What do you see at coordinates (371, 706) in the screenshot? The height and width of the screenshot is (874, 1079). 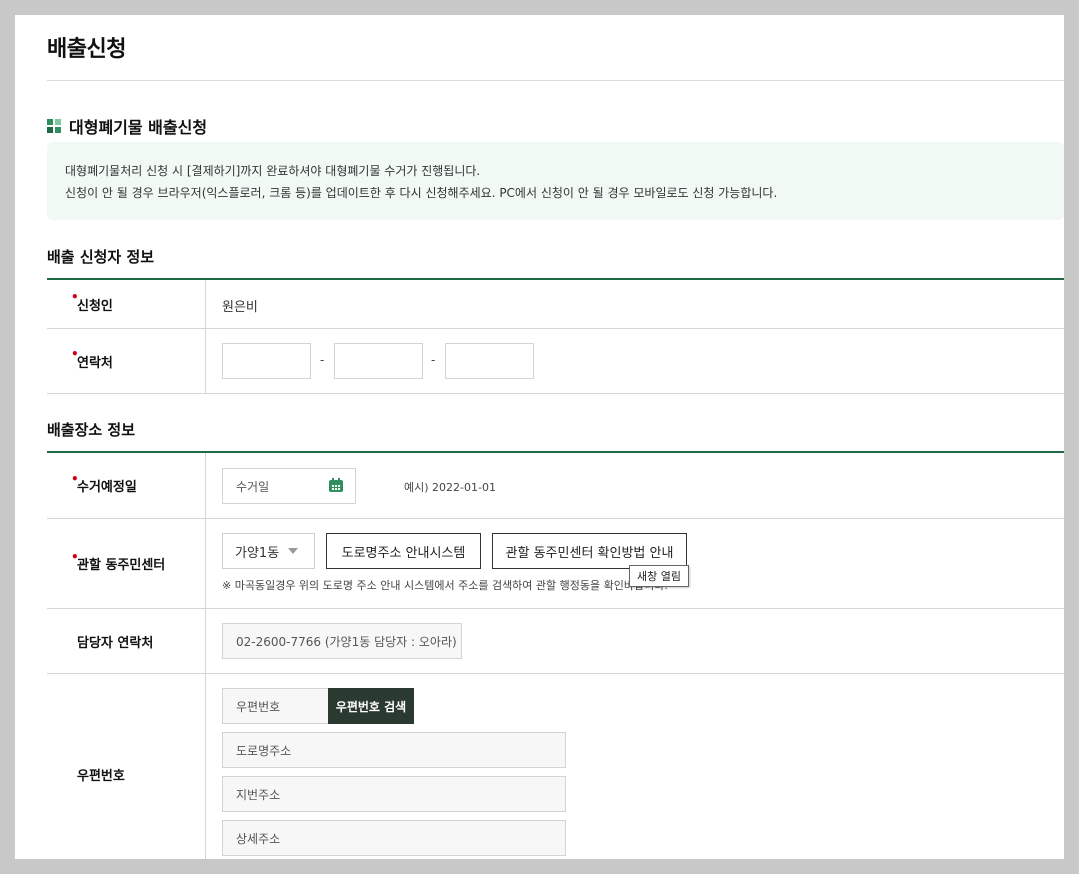 I see `postal-search-button: 우편번호 검색` at bounding box center [371, 706].